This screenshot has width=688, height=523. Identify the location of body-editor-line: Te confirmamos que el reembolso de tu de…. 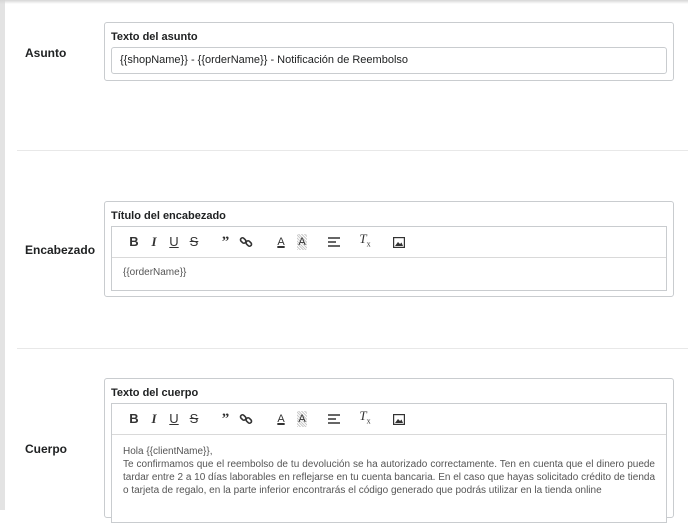
(389, 477).